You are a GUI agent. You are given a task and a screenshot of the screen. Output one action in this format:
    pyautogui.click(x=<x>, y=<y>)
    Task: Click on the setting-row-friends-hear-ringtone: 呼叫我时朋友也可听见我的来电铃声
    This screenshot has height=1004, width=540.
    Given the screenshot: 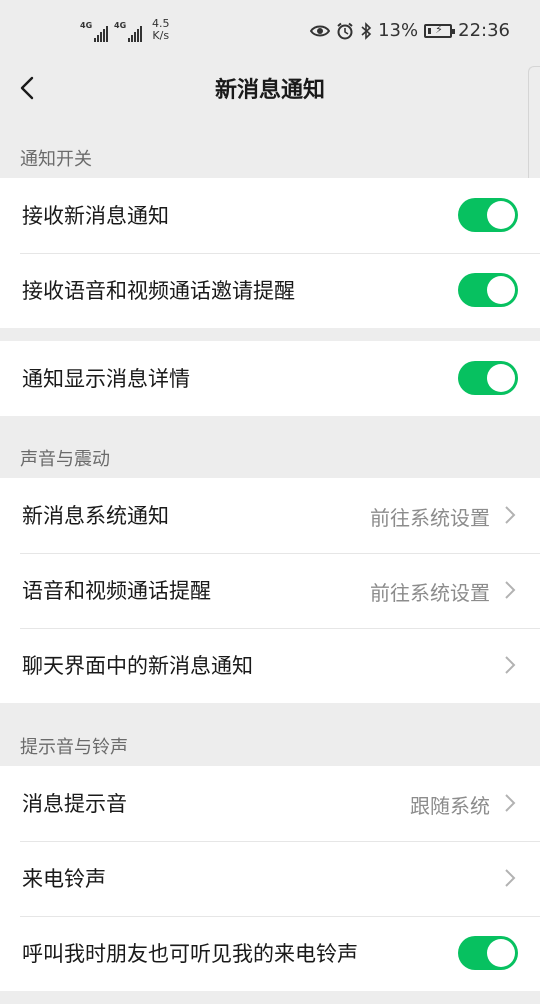 What is the action you would take?
    pyautogui.click(x=270, y=953)
    